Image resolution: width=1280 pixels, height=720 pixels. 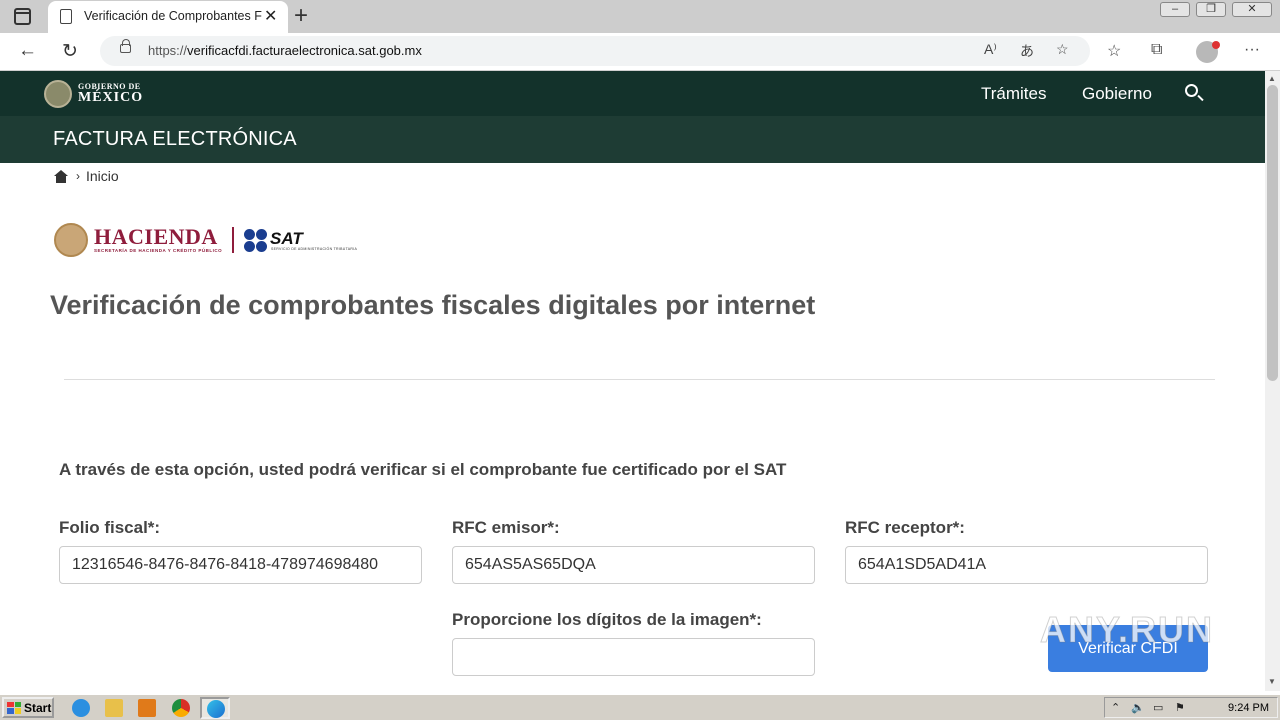 I want to click on rfc-emisor-label: RFC emisor*:, so click(x=506, y=527).